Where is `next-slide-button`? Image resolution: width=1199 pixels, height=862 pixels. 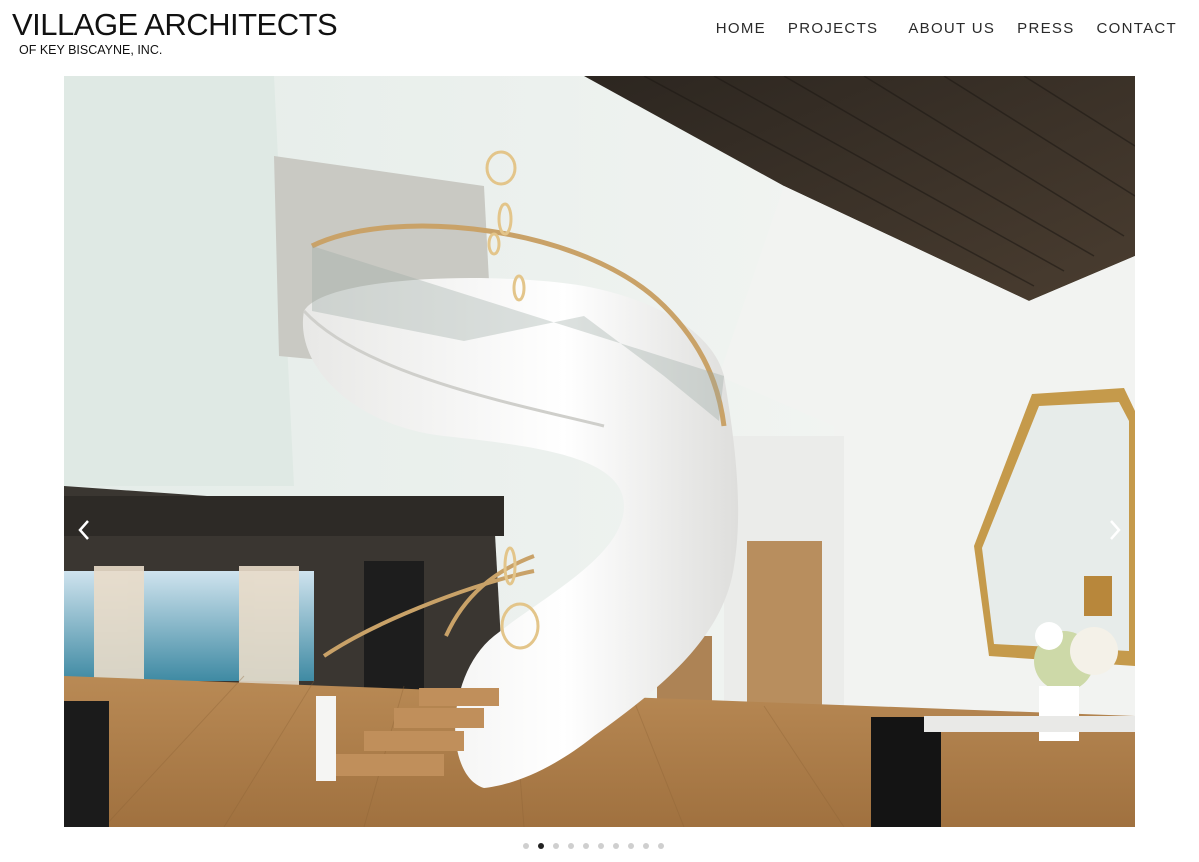
next-slide-button is located at coordinates (1115, 530).